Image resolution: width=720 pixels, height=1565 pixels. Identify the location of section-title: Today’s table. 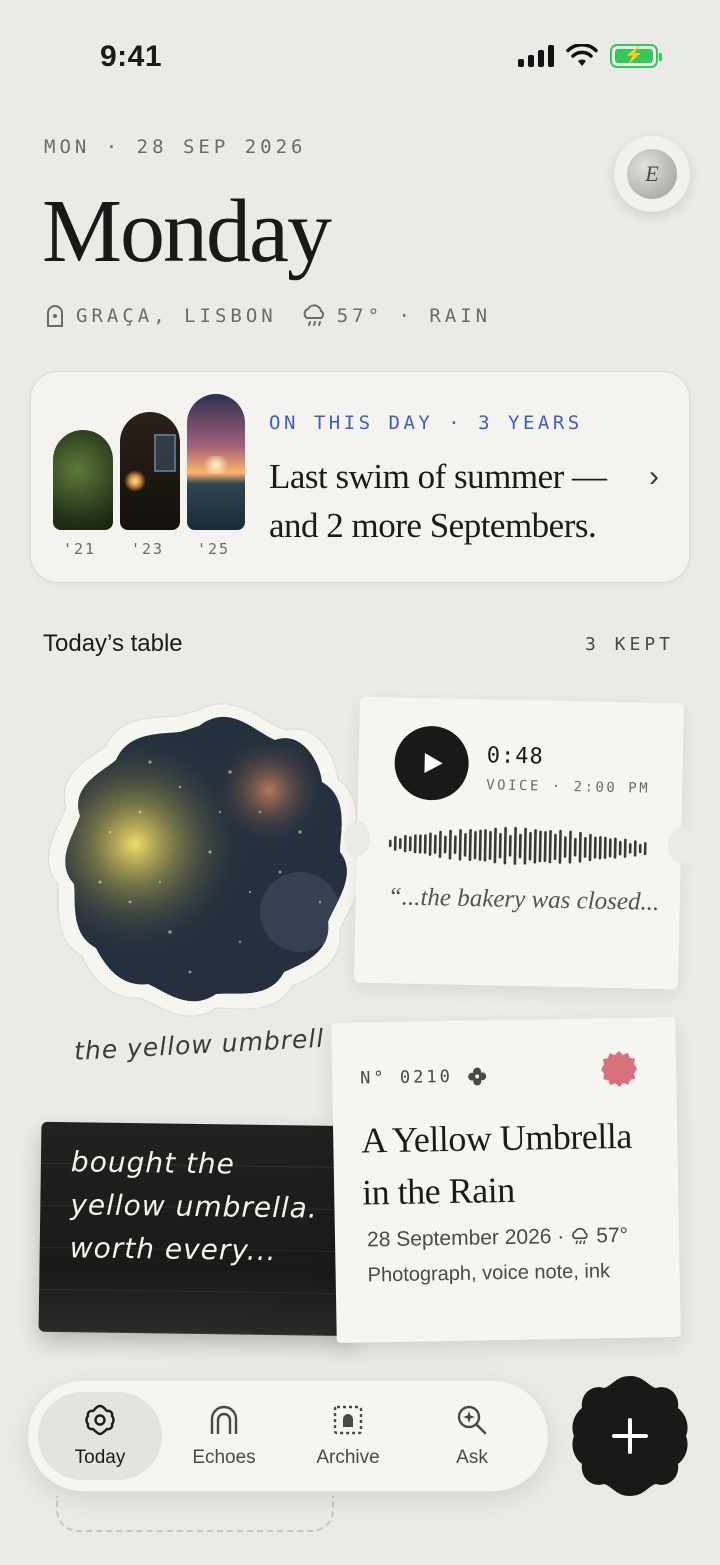
(113, 643).